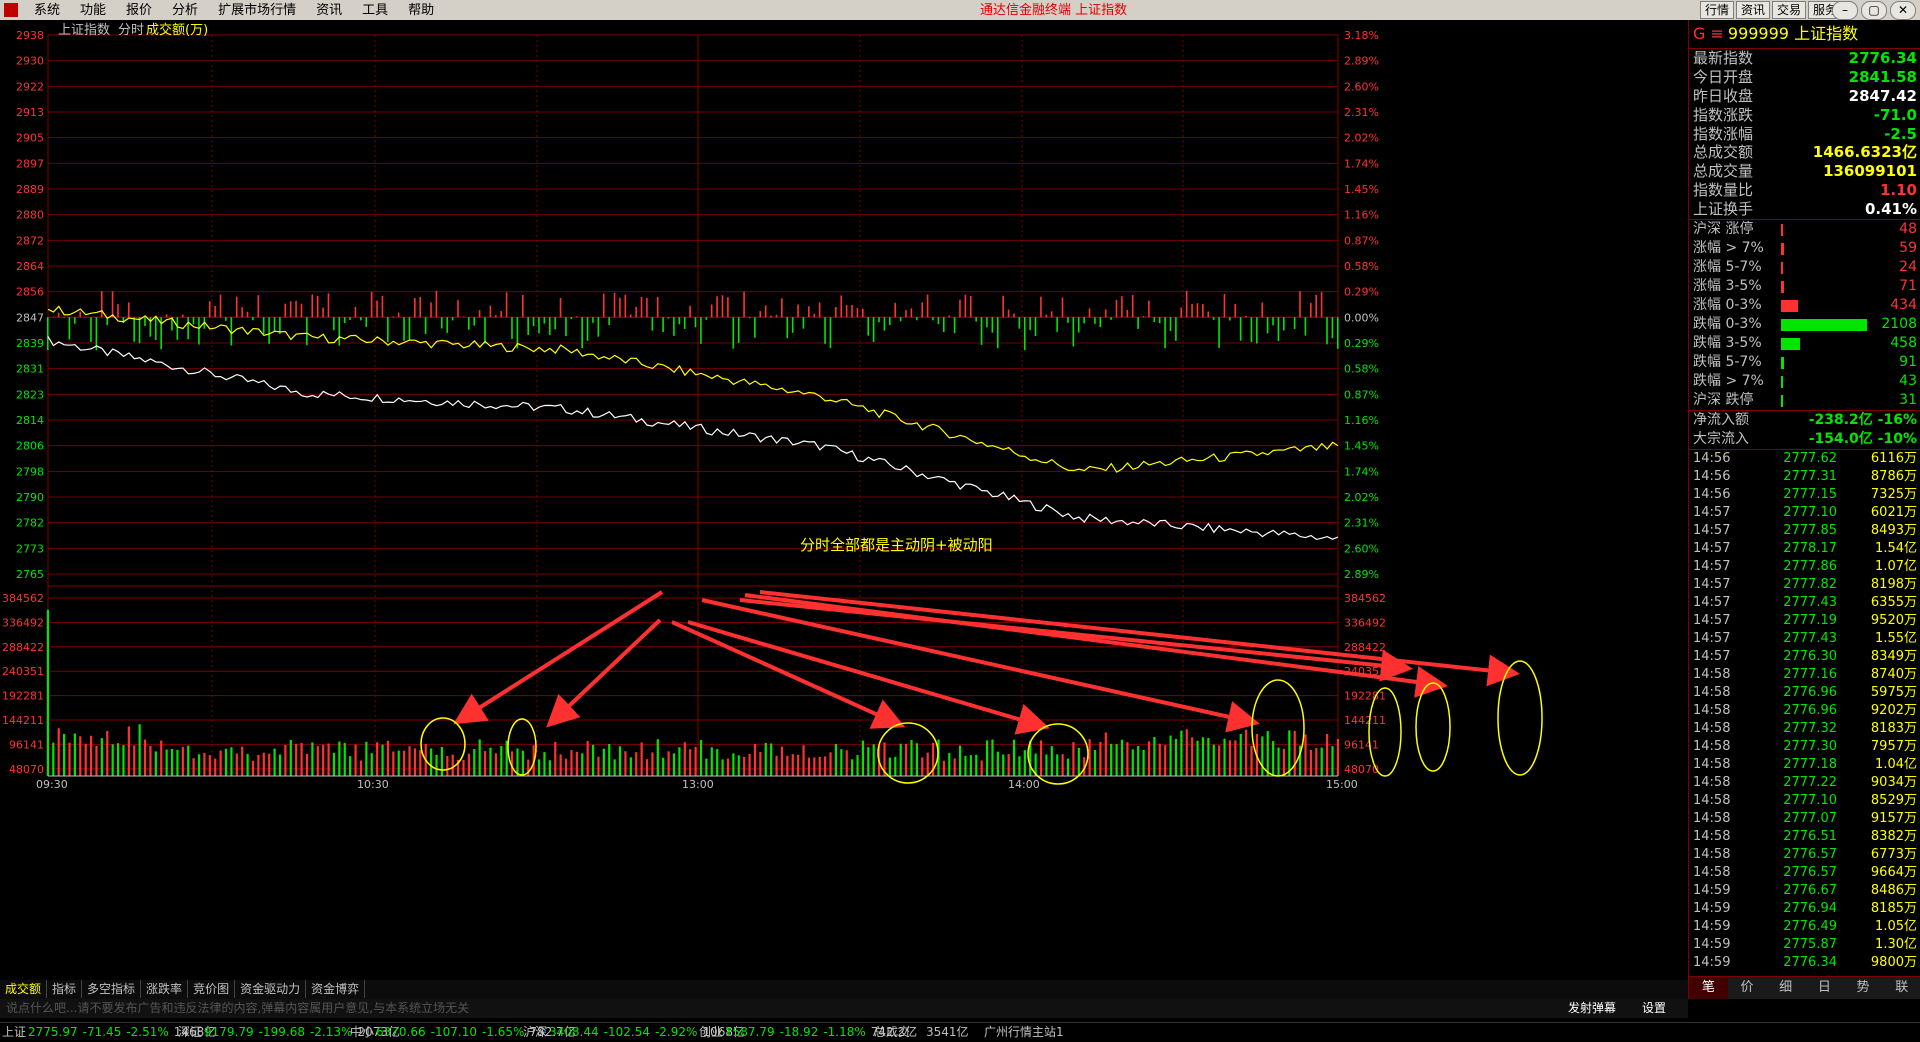 The image size is (1920, 1042). What do you see at coordinates (329, 10) in the screenshot?
I see `menu-news: 资讯` at bounding box center [329, 10].